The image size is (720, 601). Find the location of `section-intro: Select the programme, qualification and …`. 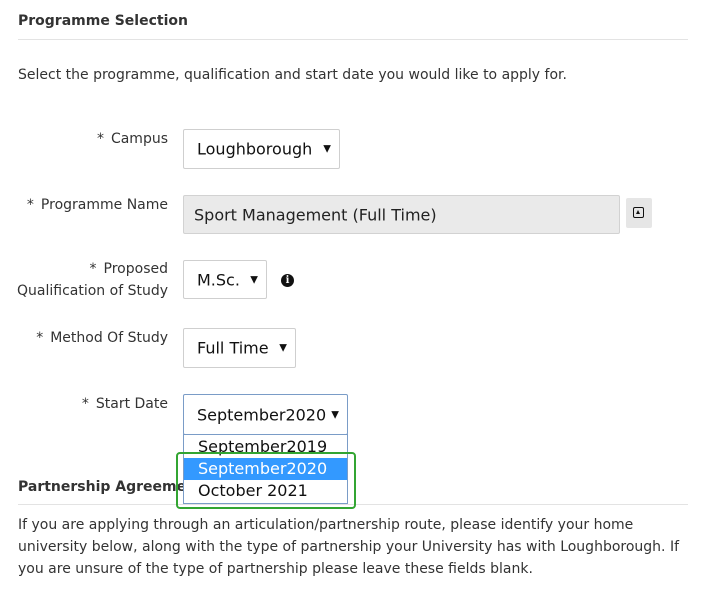

section-intro: Select the programme, qualification and … is located at coordinates (292, 75).